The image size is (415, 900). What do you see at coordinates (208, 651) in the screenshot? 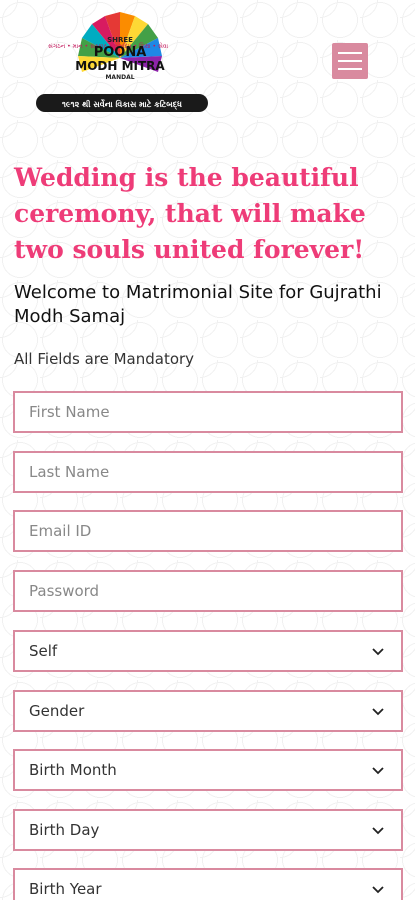
I see `profile-for-select: Self` at bounding box center [208, 651].